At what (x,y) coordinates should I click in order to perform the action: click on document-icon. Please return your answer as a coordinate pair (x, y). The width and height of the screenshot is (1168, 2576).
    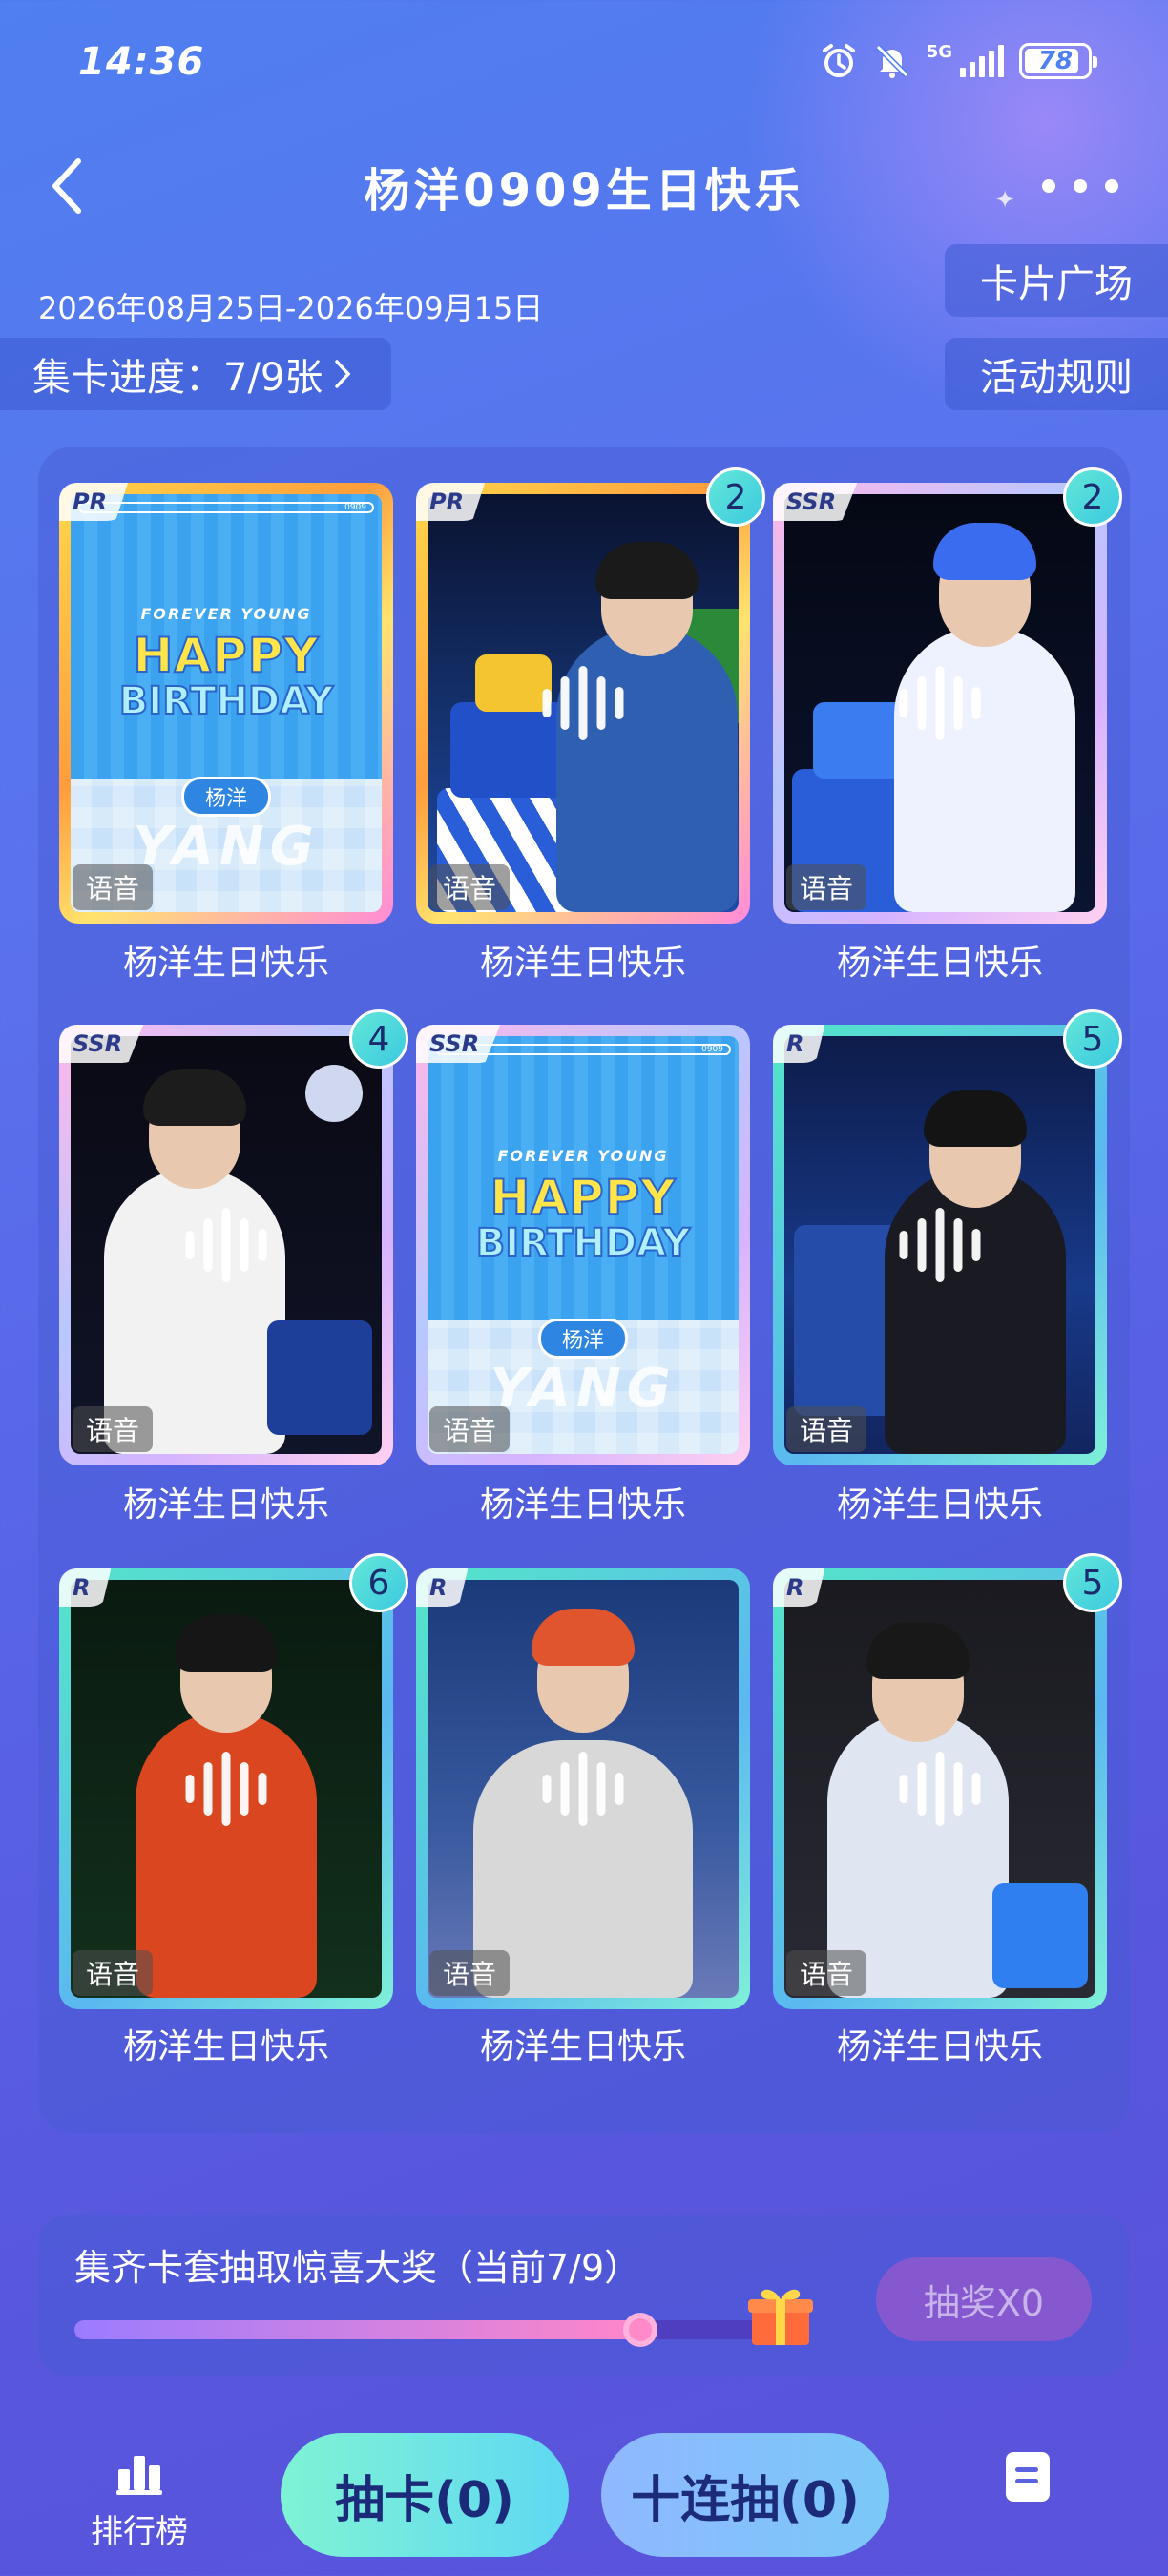
    Looking at the image, I should click on (1028, 2477).